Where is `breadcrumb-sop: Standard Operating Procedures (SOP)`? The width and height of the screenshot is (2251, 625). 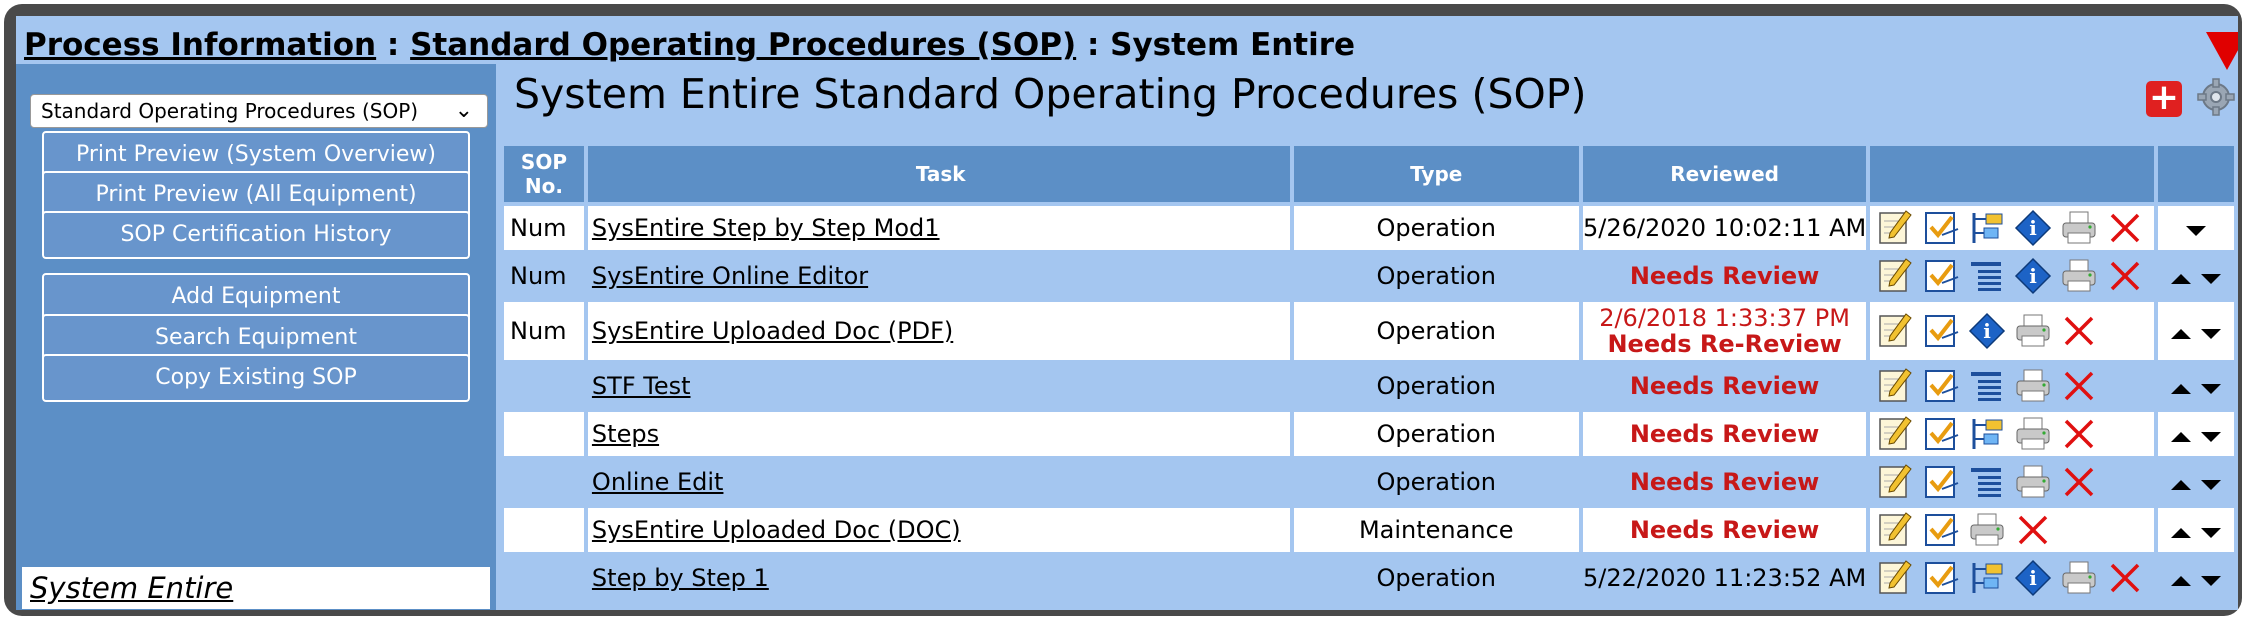
breadcrumb-sop: Standard Operating Procedures (SOP) is located at coordinates (743, 45).